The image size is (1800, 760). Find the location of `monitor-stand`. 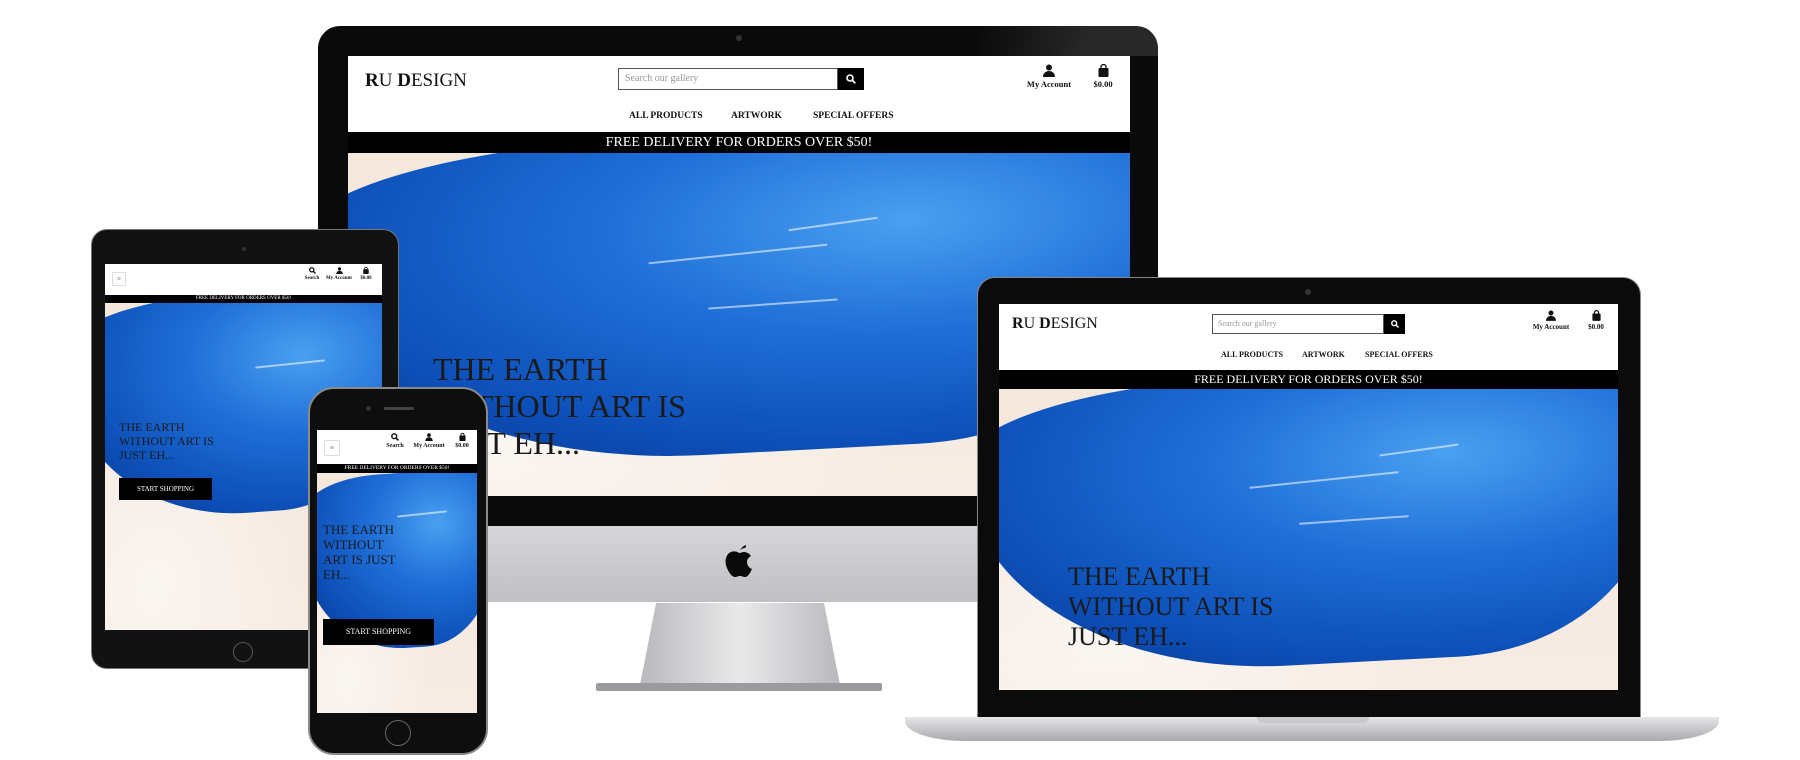

monitor-stand is located at coordinates (740, 644).